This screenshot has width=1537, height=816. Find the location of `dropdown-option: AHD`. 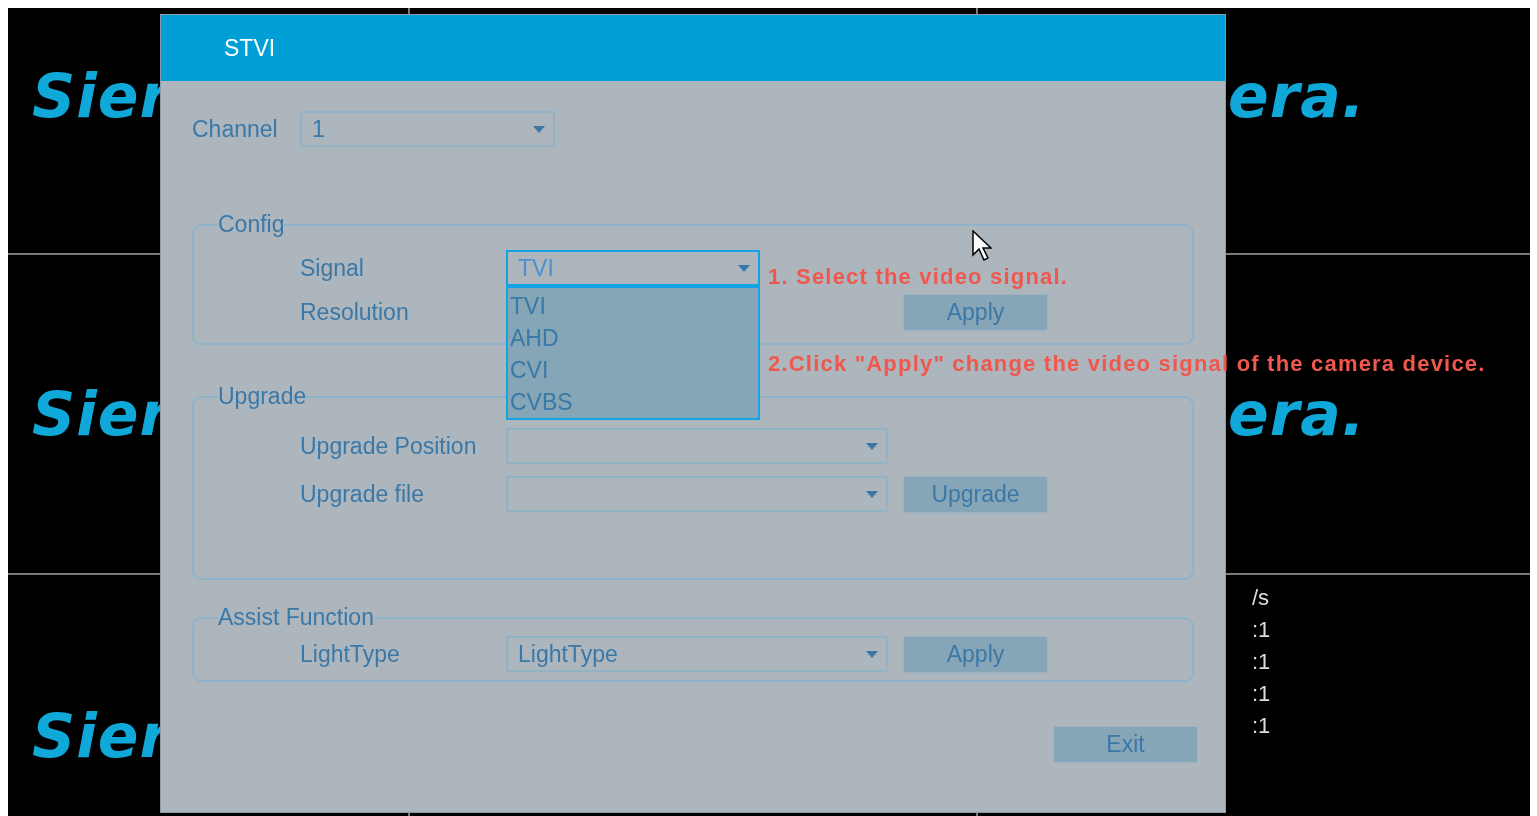

dropdown-option: AHD is located at coordinates (634, 338).